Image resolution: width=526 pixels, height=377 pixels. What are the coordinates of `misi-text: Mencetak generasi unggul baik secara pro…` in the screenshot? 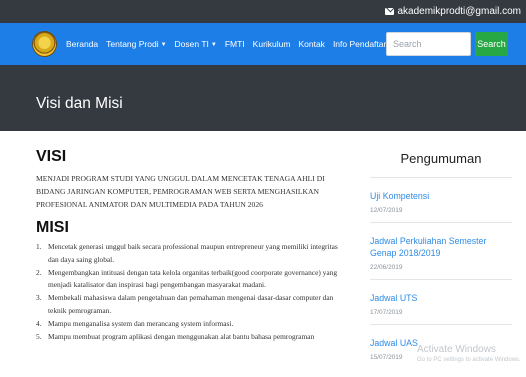 It's located at (193, 253).